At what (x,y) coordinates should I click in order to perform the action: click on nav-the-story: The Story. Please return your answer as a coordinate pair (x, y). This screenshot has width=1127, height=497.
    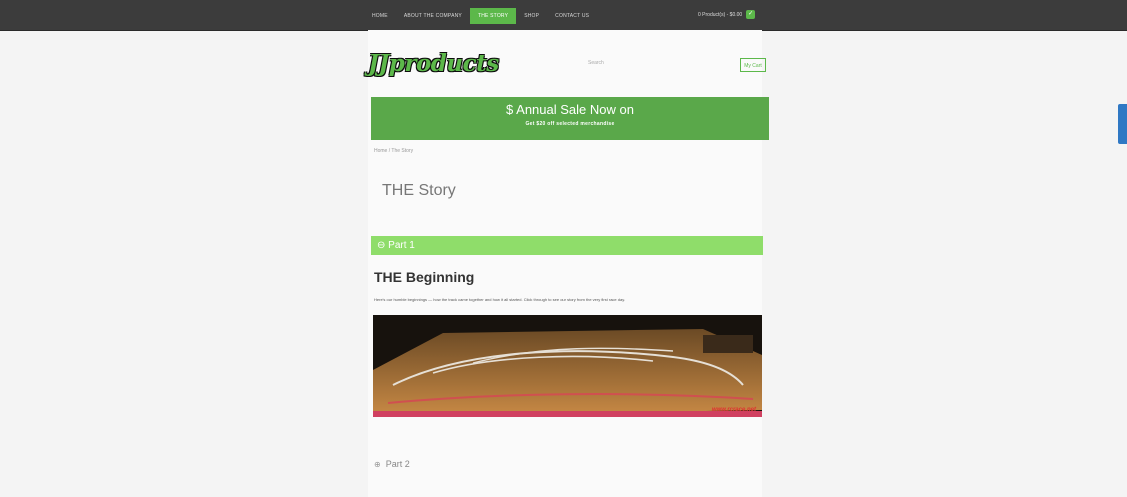
    Looking at the image, I should click on (493, 16).